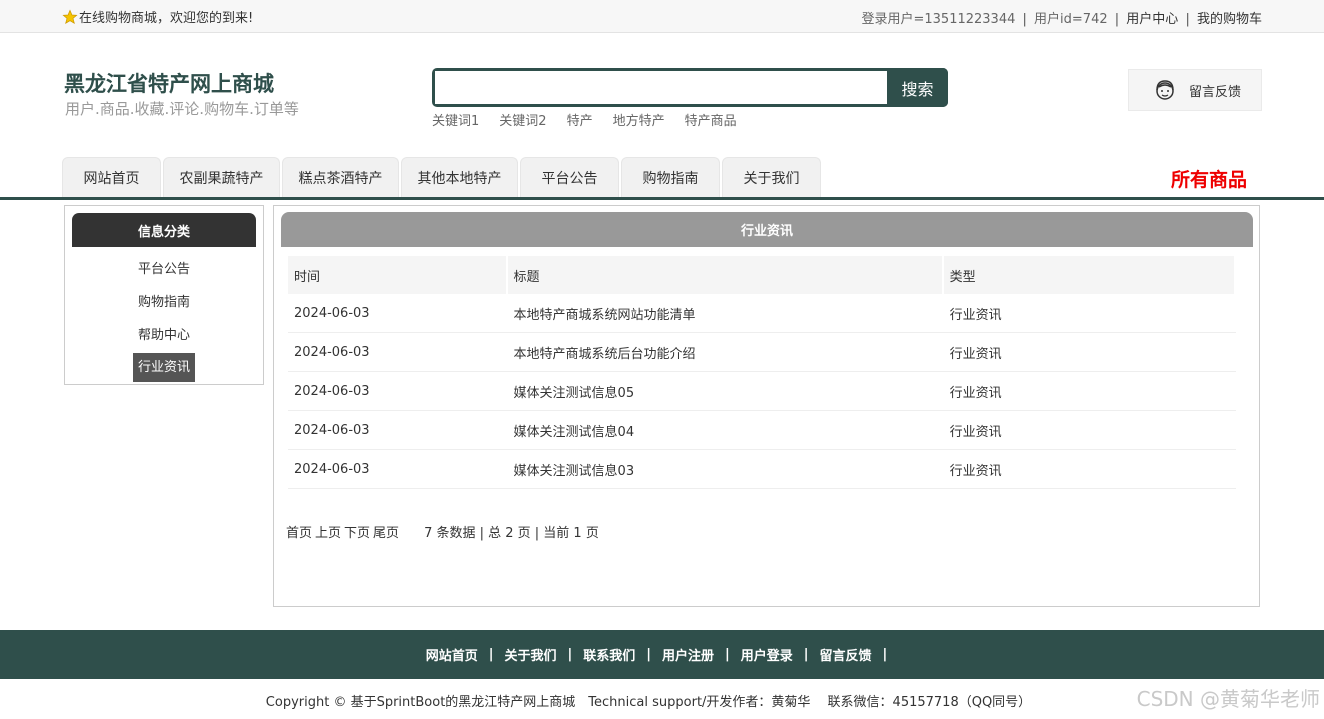 The image size is (1324, 719). What do you see at coordinates (1215, 92) in the screenshot?
I see `feedback-label: 留言反馈` at bounding box center [1215, 92].